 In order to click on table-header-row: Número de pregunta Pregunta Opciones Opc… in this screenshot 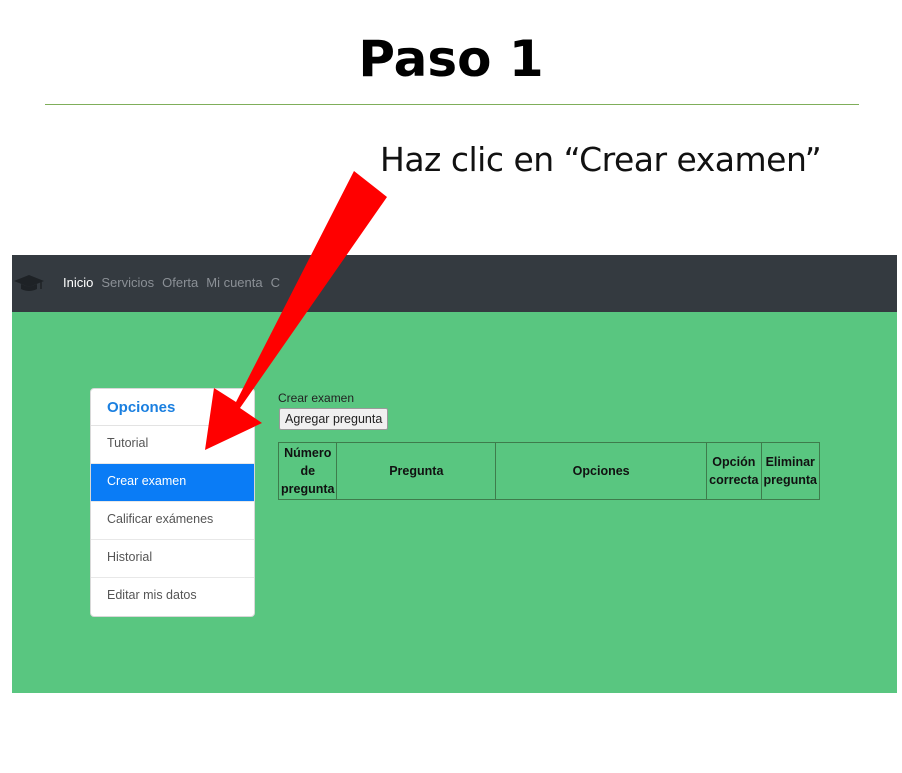, I will do `click(548, 471)`.